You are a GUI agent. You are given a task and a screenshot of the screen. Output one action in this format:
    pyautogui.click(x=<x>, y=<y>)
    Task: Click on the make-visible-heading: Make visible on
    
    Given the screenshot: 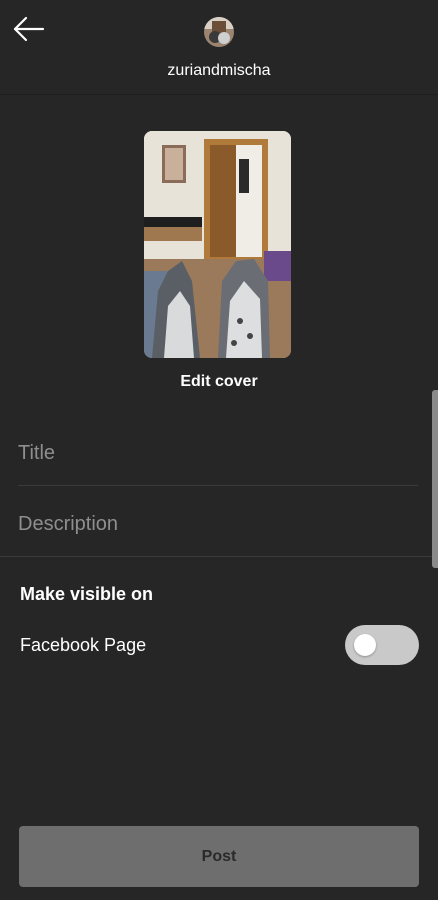 What is the action you would take?
    pyautogui.click(x=87, y=594)
    